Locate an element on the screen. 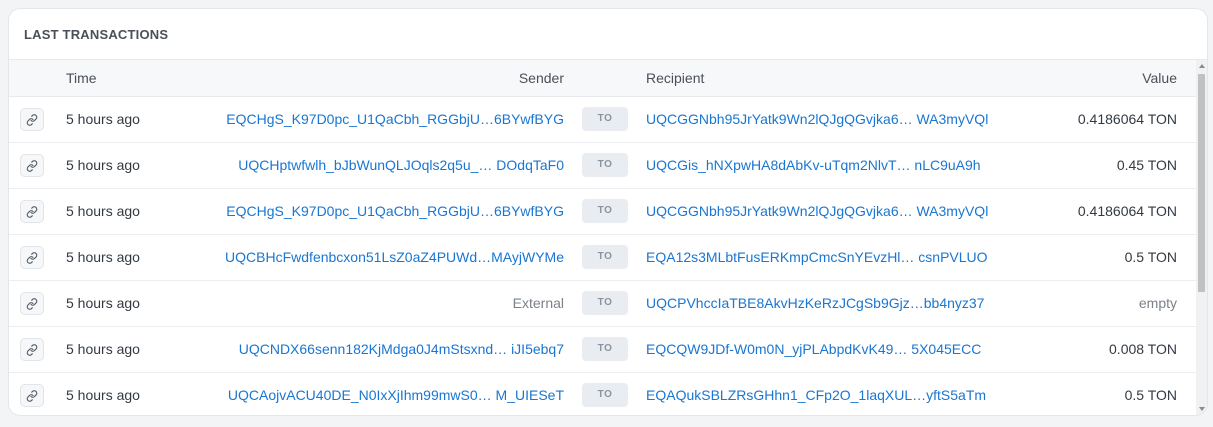 This screenshot has width=1213, height=427. card-title: LAST TRANSACTIONS is located at coordinates (96, 34).